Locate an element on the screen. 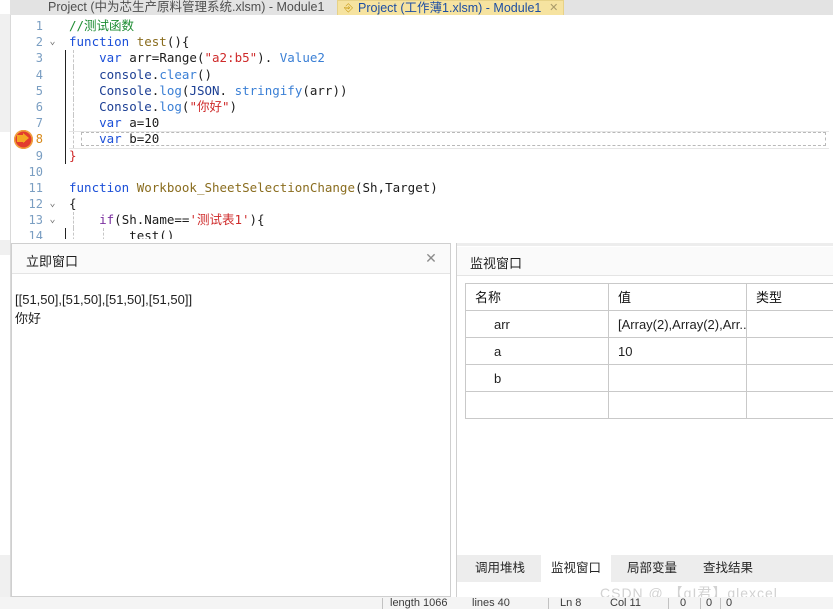 This screenshot has height=609, width=833. status-item: length 1066 is located at coordinates (419, 603).